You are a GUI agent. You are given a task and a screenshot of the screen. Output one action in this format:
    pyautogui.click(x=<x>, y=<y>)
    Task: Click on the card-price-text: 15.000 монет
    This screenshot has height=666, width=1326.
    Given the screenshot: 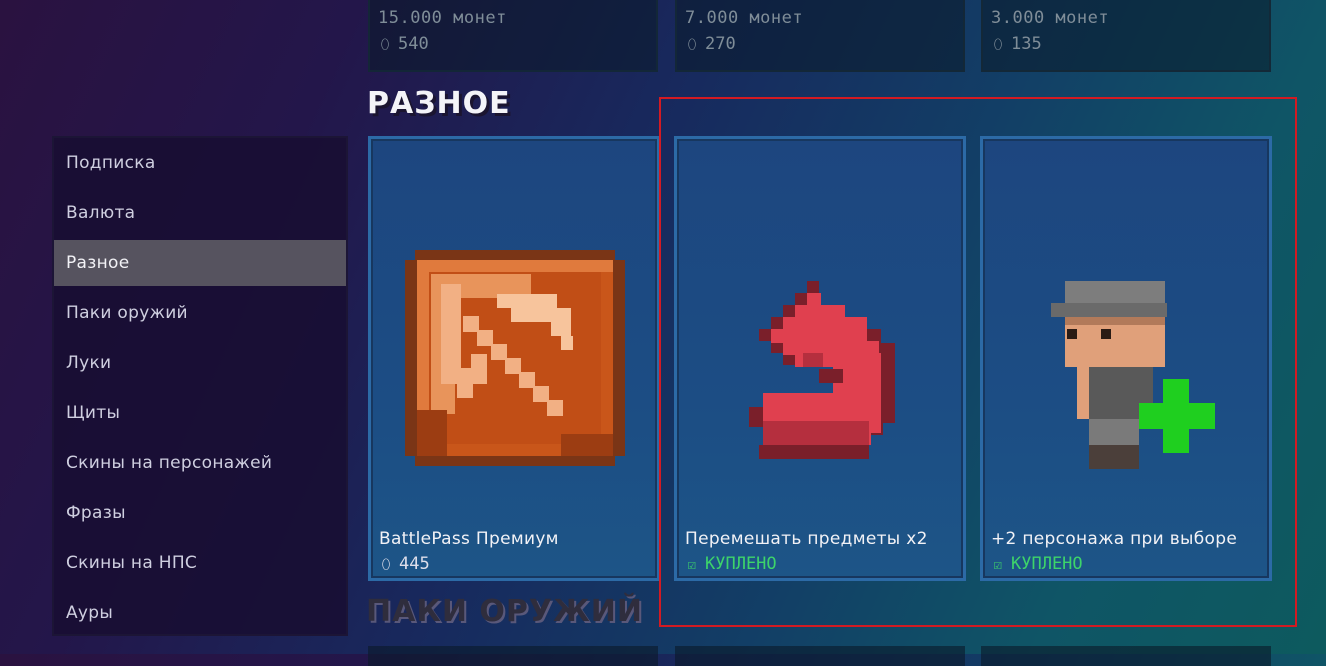 What is the action you would take?
    pyautogui.click(x=442, y=18)
    